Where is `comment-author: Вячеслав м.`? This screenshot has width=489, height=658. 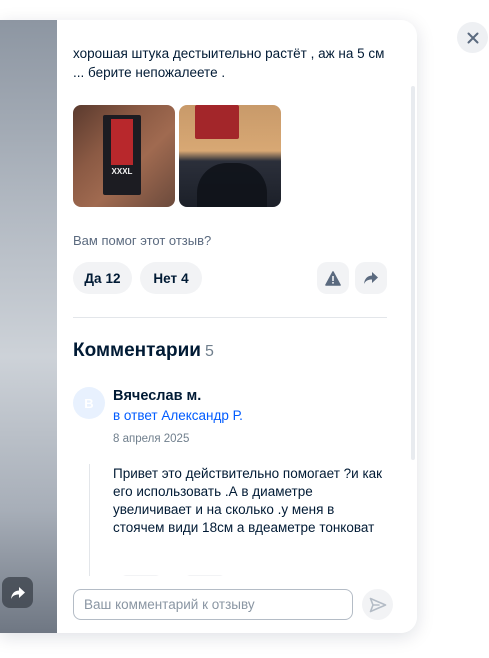
comment-author: Вячеслав м. is located at coordinates (157, 396).